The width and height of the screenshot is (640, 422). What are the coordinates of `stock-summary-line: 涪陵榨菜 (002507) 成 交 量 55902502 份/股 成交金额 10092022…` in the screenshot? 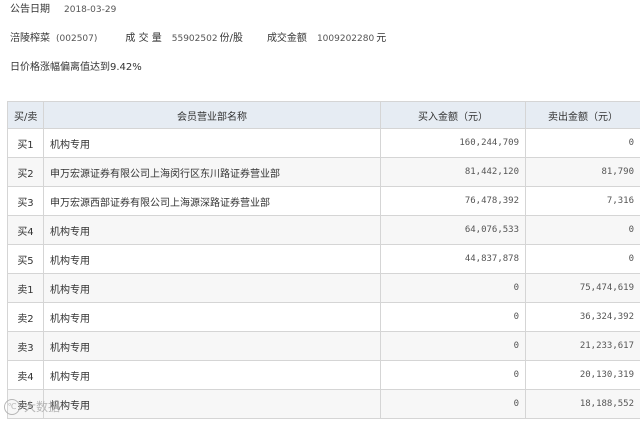 It's located at (198, 39).